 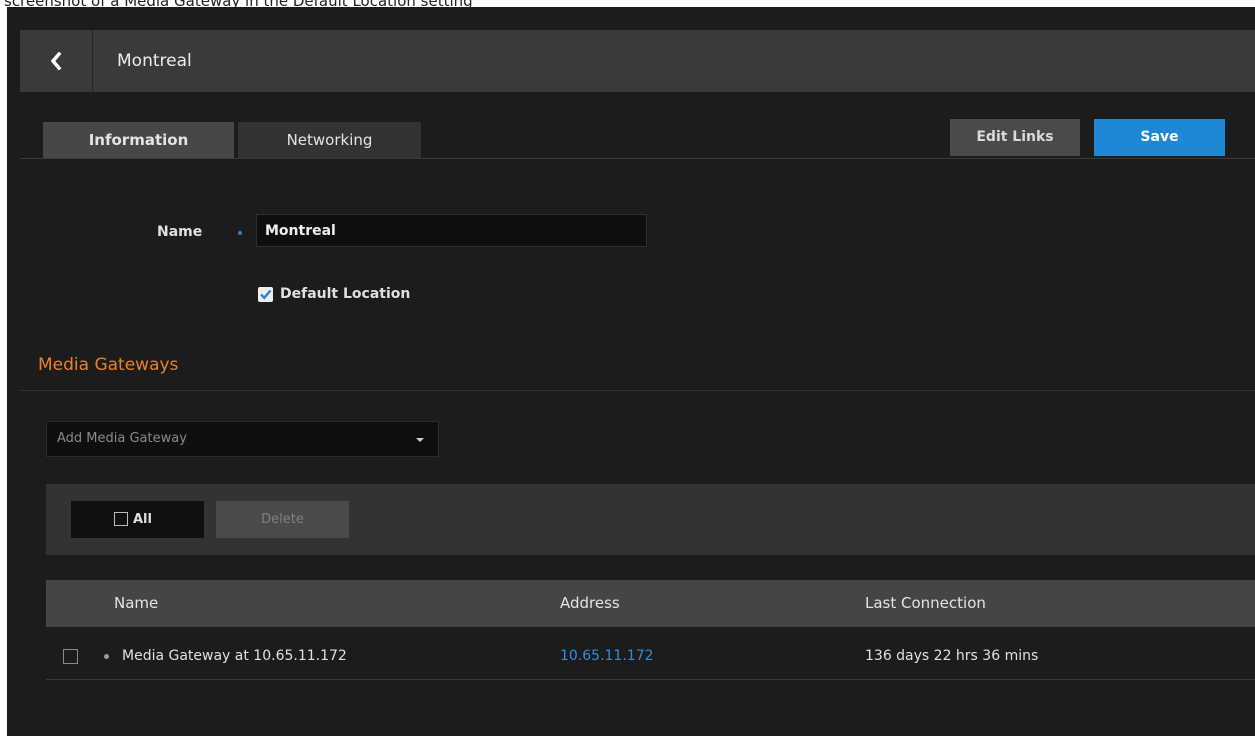 What do you see at coordinates (108, 365) in the screenshot?
I see `media-gateways-heading: Media Gateways` at bounding box center [108, 365].